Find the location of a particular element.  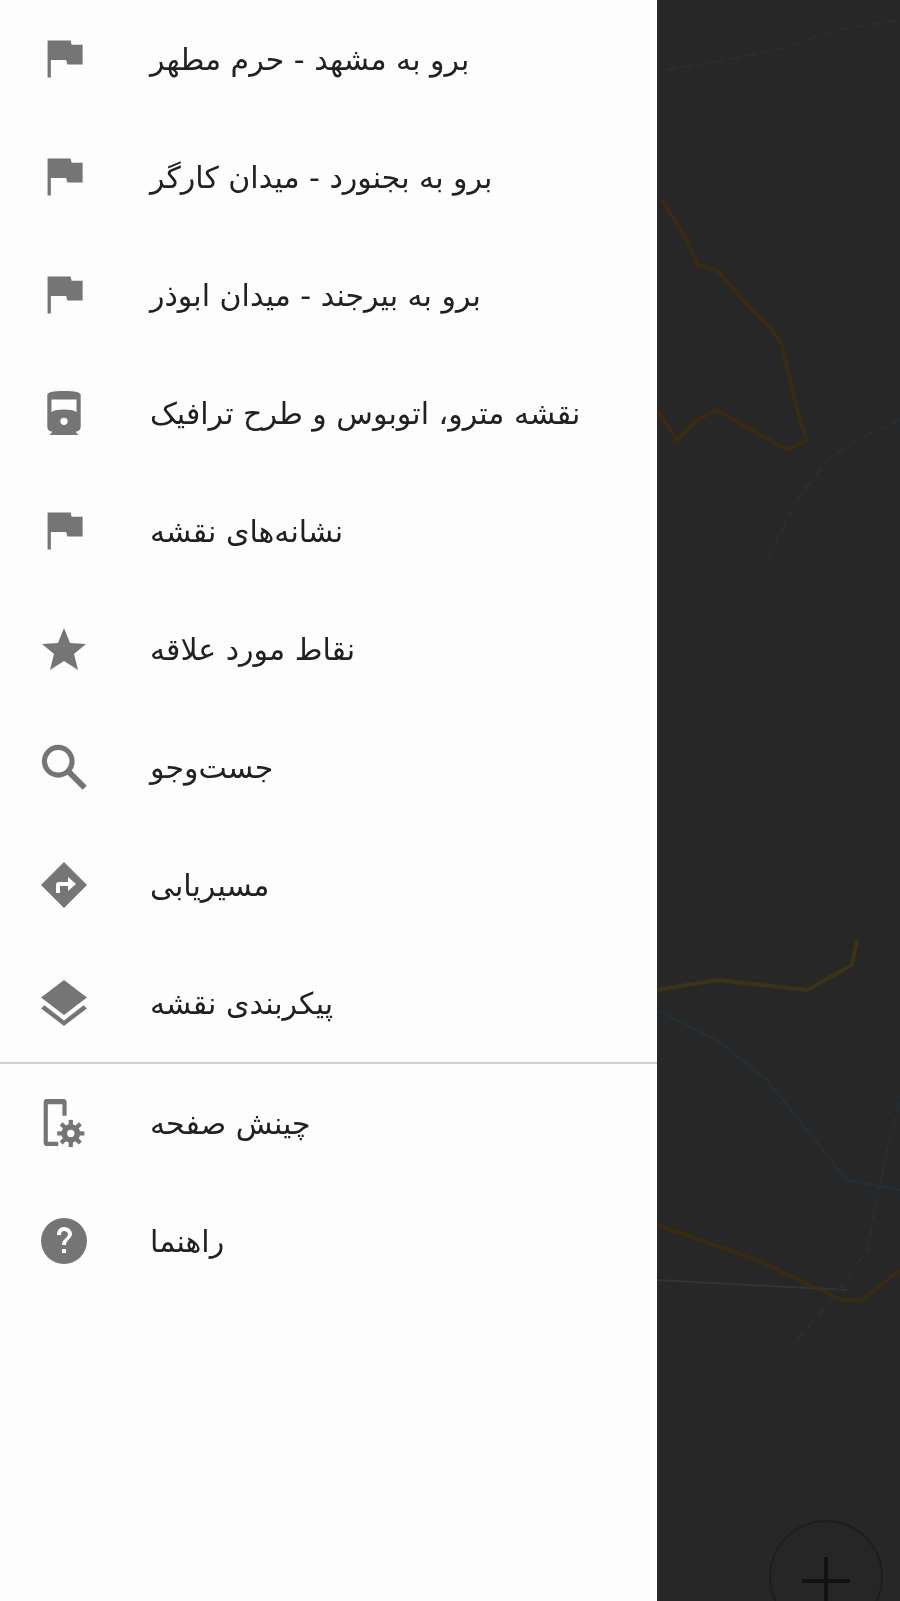

menu-item: برو به بجنورد - میدان کارگر is located at coordinates (328, 177).